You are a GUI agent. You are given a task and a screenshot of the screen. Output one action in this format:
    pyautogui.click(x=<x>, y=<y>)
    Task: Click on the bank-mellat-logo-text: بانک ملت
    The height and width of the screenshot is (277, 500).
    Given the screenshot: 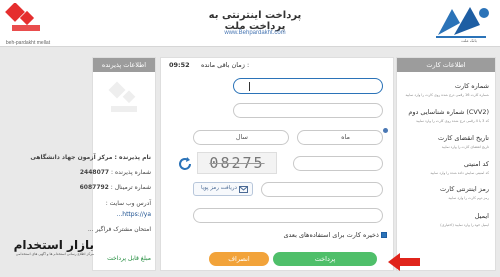 What is the action you would take?
    pyautogui.click(x=469, y=40)
    